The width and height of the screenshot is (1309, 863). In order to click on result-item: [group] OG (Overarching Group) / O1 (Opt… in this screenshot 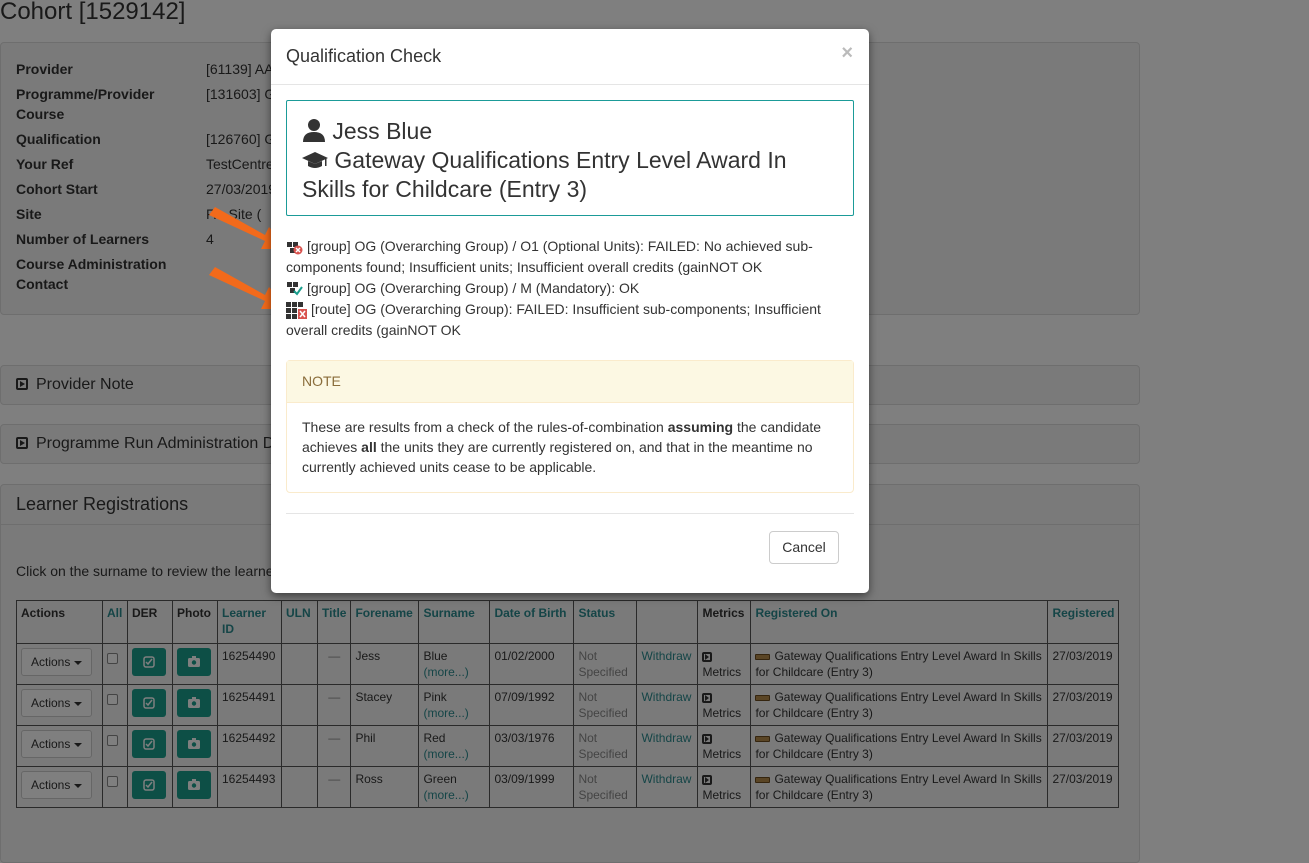, I will do `click(570, 257)`.